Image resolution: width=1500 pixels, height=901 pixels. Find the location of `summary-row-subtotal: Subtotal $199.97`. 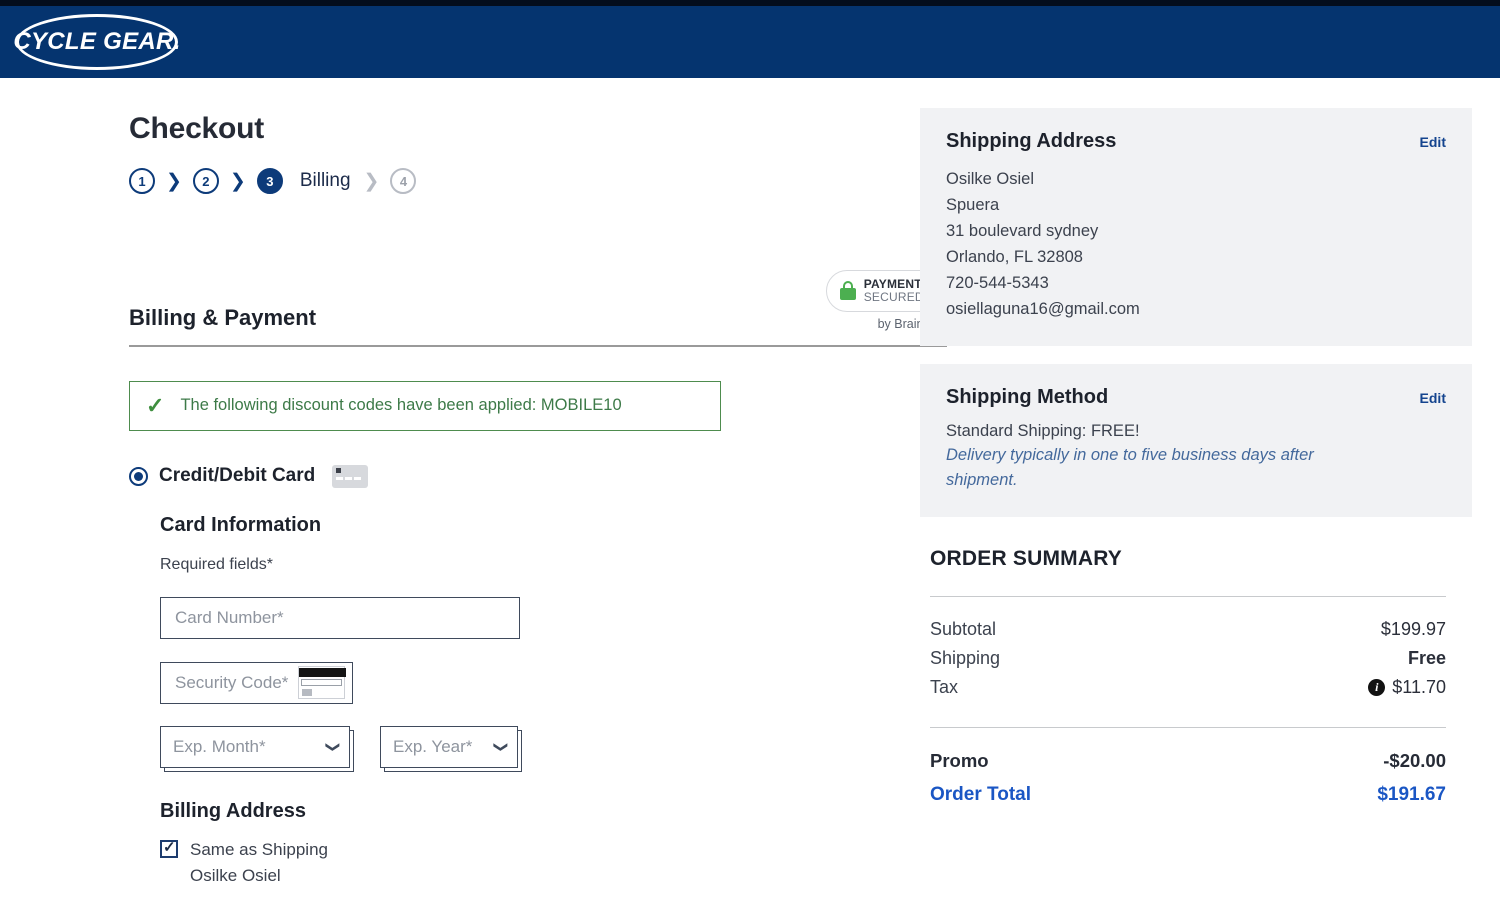

summary-row-subtotal: Subtotal $199.97 is located at coordinates (1188, 629).